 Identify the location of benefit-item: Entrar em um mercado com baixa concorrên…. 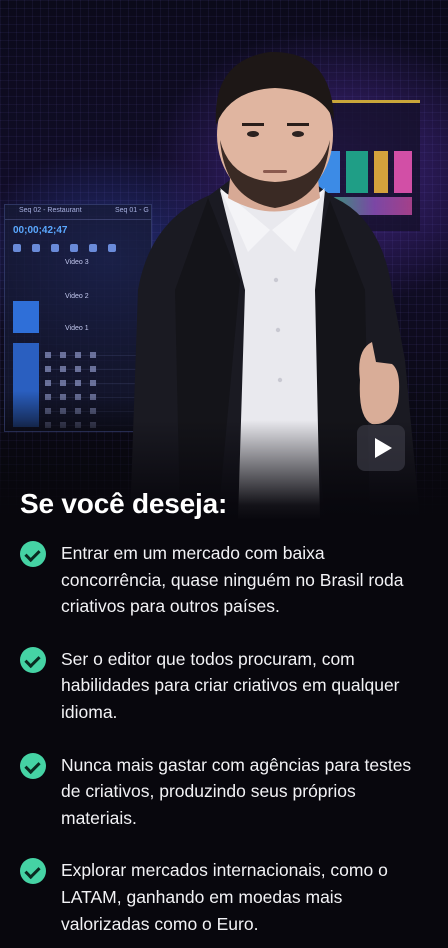
(225, 580).